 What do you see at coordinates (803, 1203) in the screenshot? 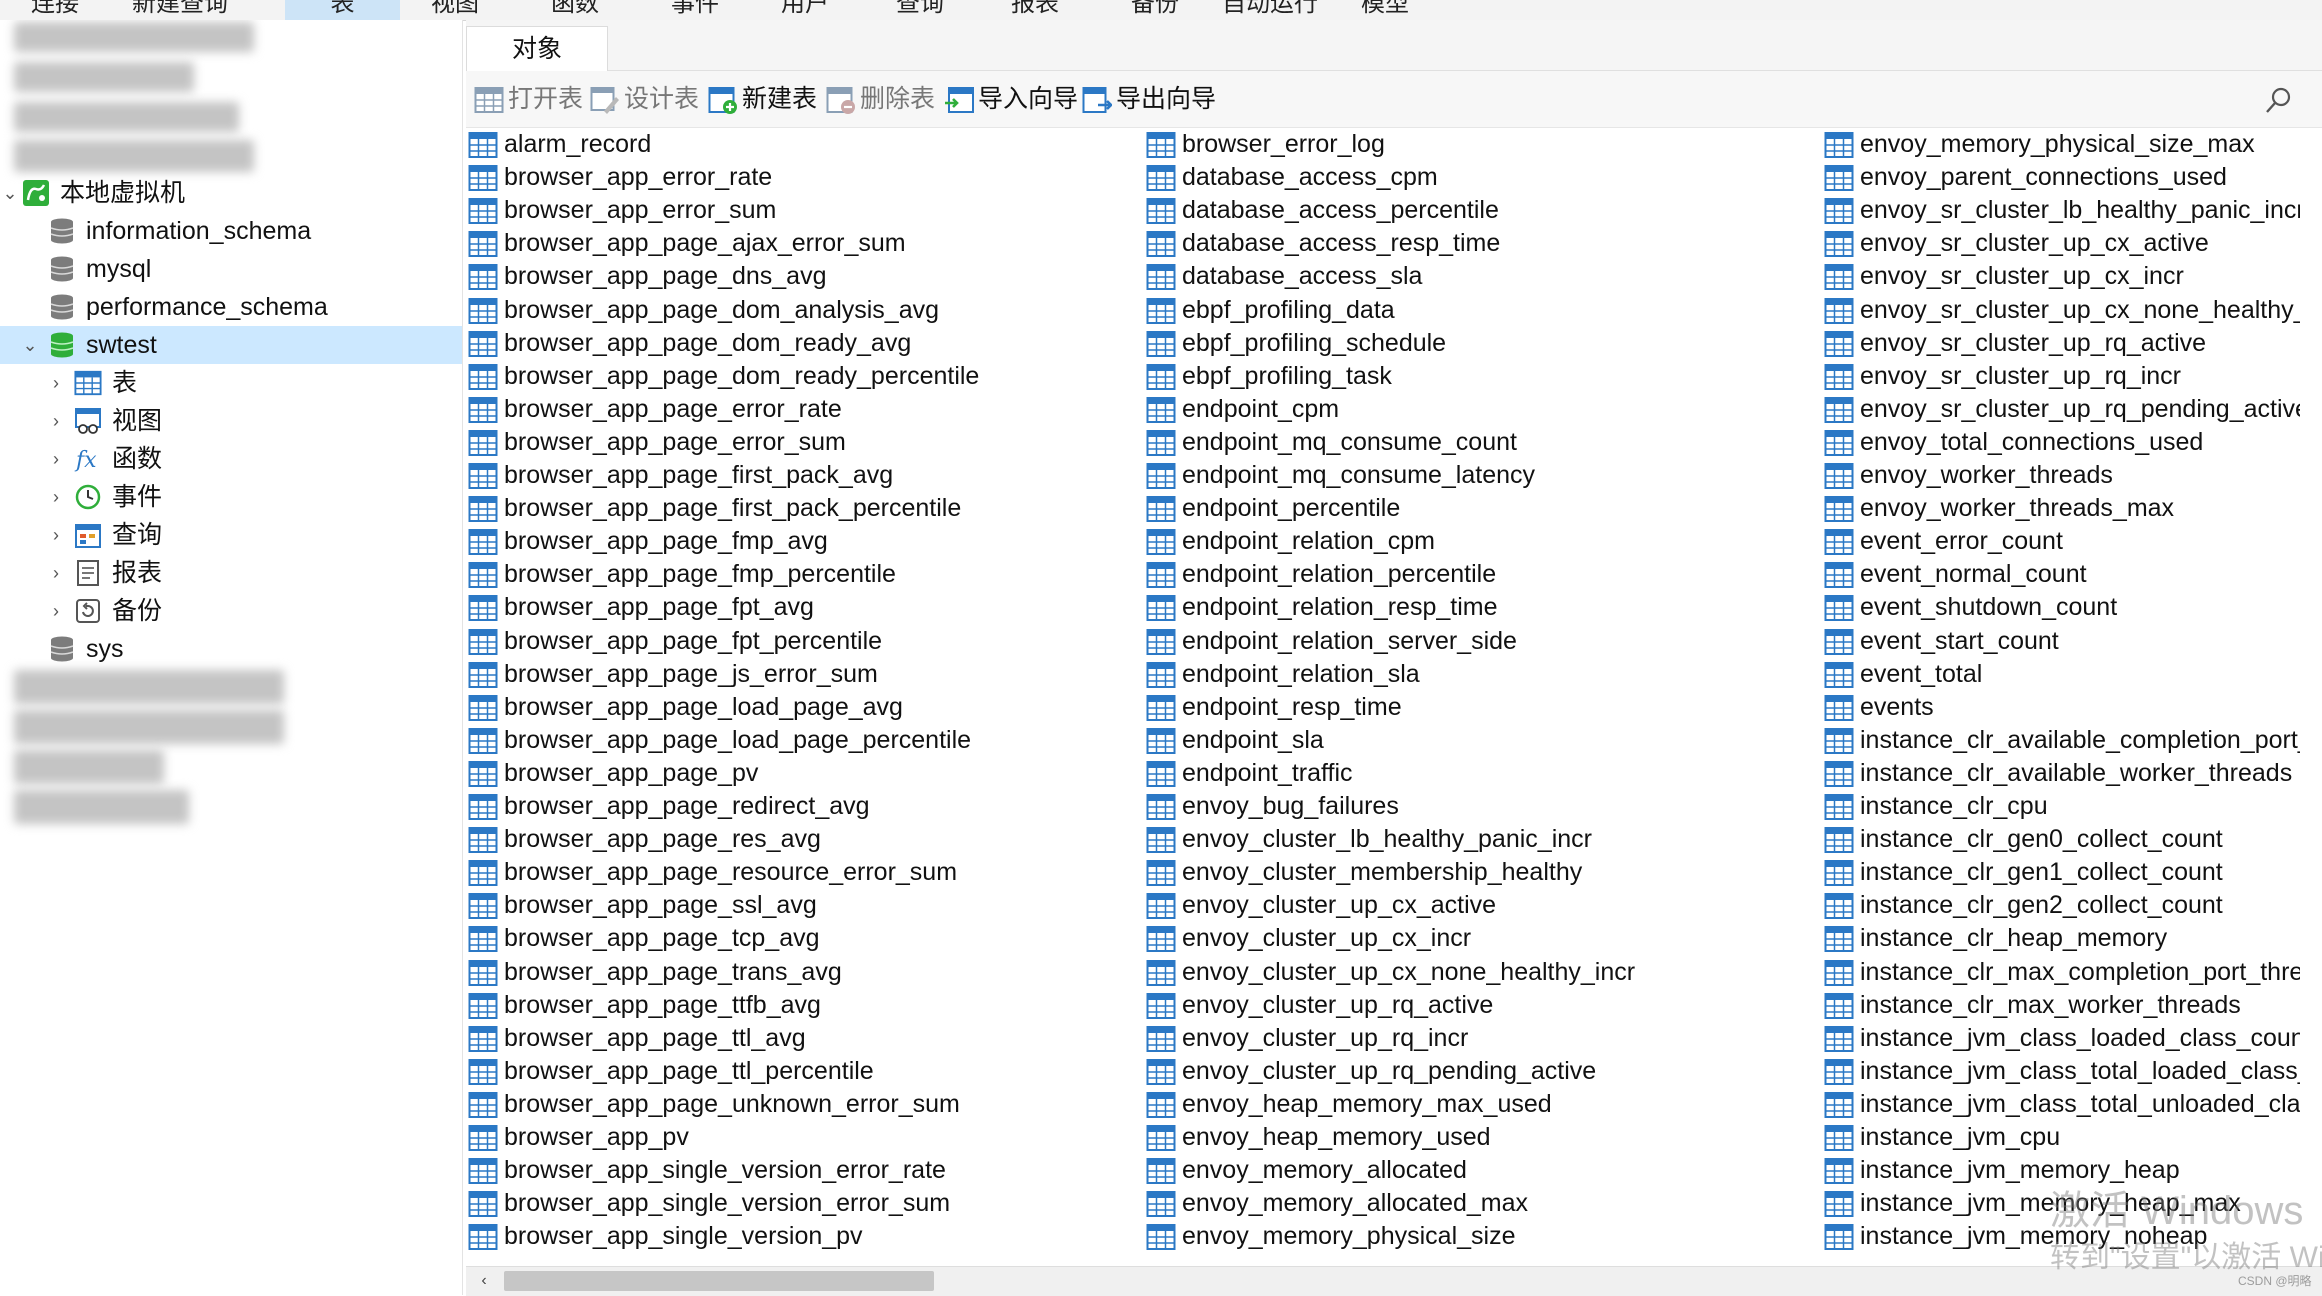
I see `table-item: browser_app_single_version_error_sum` at bounding box center [803, 1203].